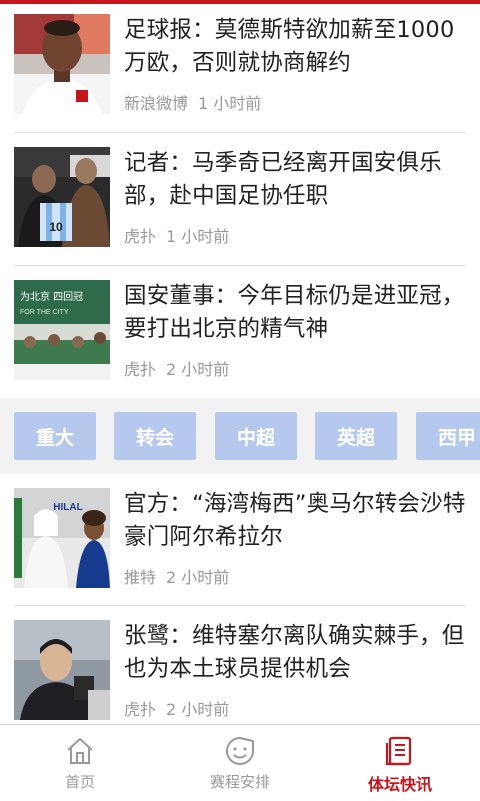 This screenshot has height=801, width=480. I want to click on wall-text: HILAL, so click(67, 507).